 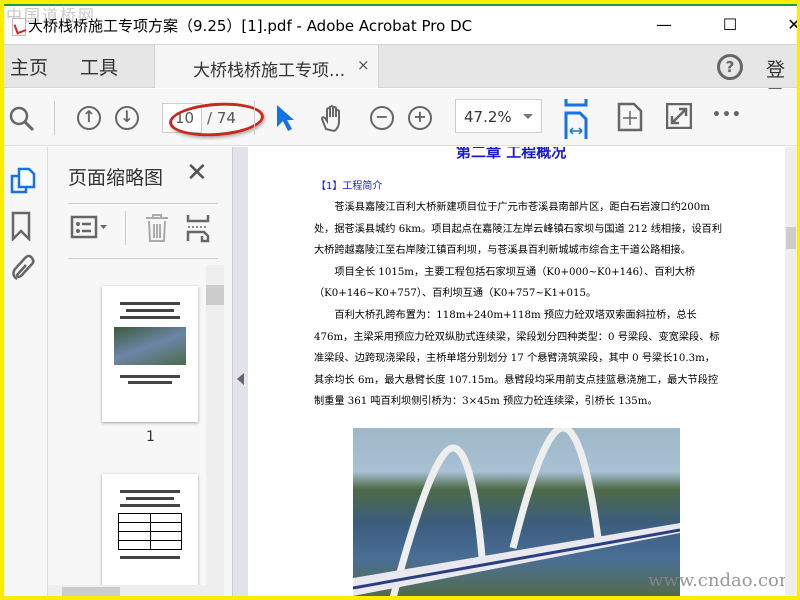 What do you see at coordinates (420, 118) in the screenshot?
I see `zoom-in-icon: +` at bounding box center [420, 118].